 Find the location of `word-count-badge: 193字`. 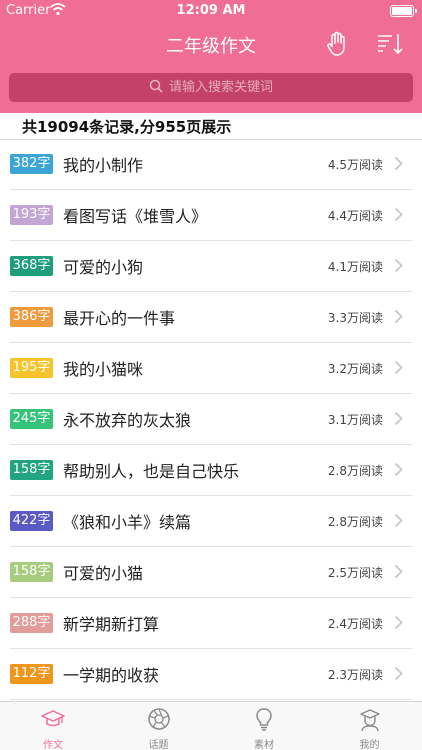

word-count-badge: 193字 is located at coordinates (31, 215).